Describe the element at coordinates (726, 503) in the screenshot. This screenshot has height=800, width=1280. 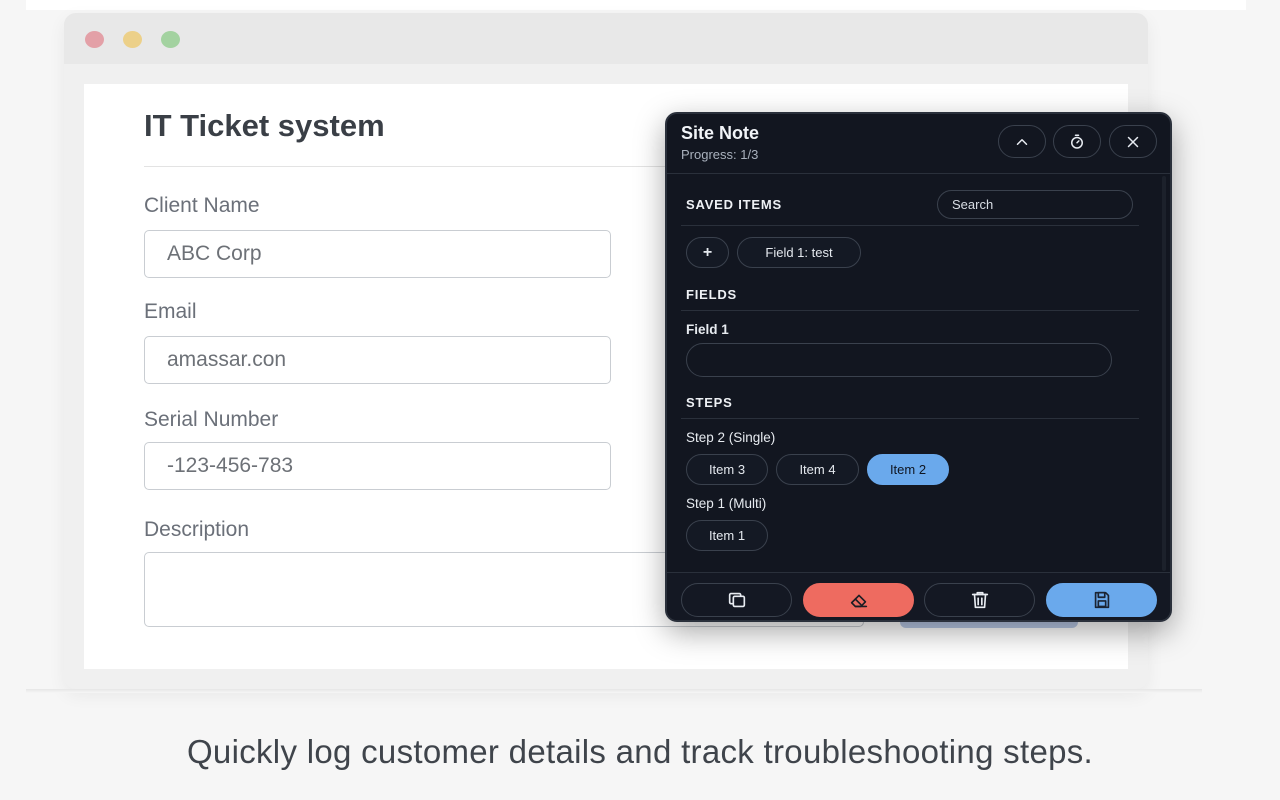
I see `step-1-label: Step 1 (Multi)` at that location.